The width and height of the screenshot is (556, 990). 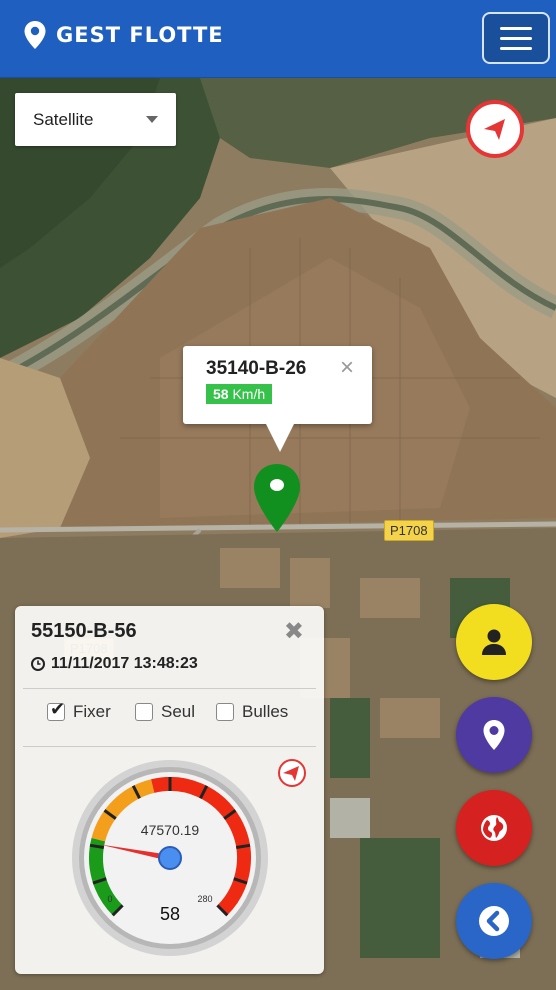 I want to click on checkbox-seul: Seul, so click(x=165, y=712).